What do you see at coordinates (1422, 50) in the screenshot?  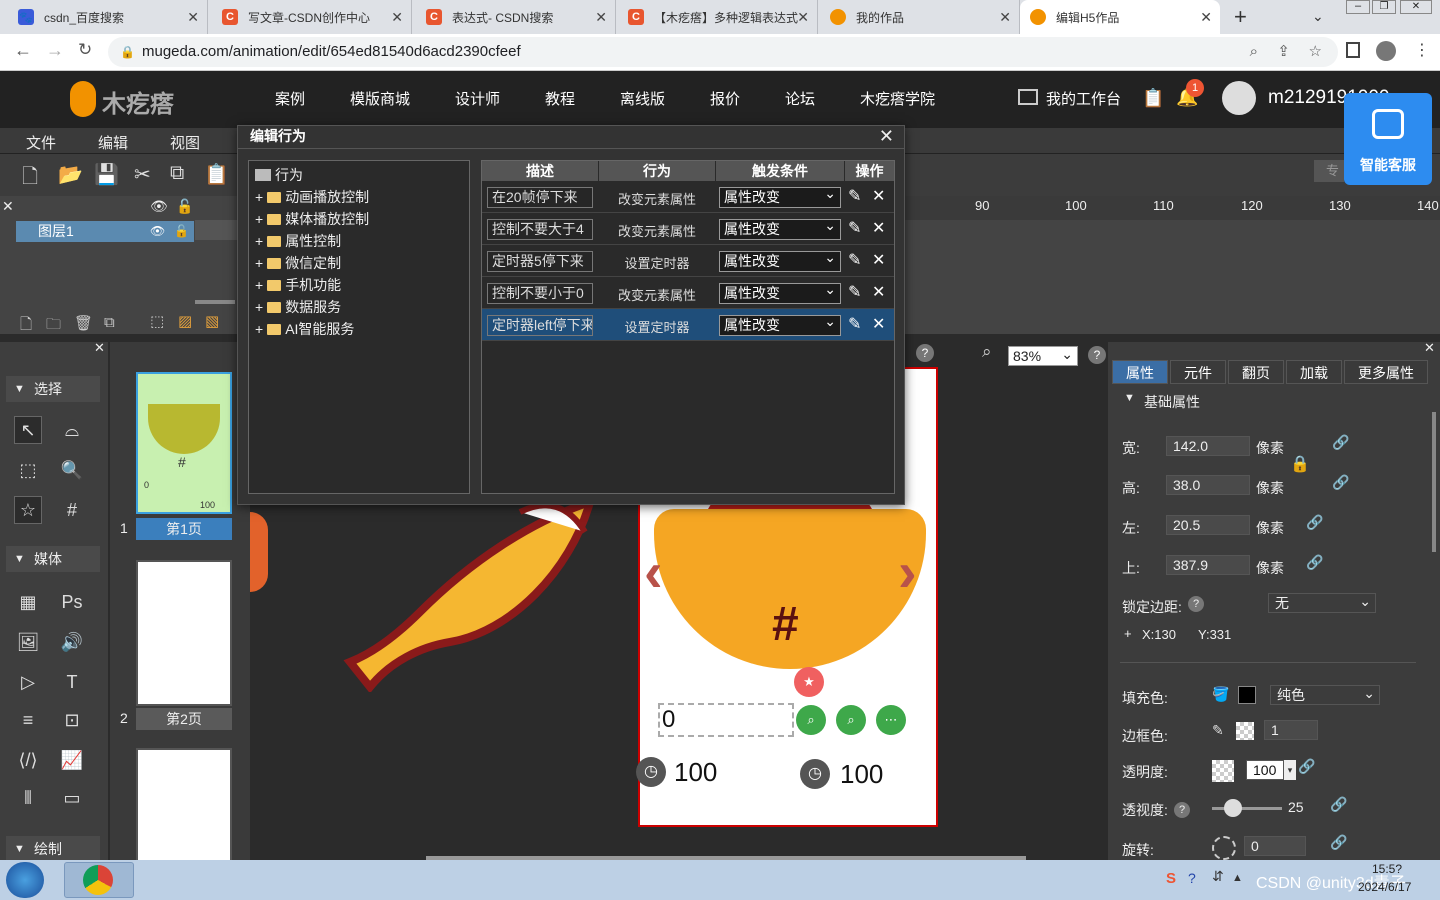 I see `browser-menu-icon: ⋮` at bounding box center [1422, 50].